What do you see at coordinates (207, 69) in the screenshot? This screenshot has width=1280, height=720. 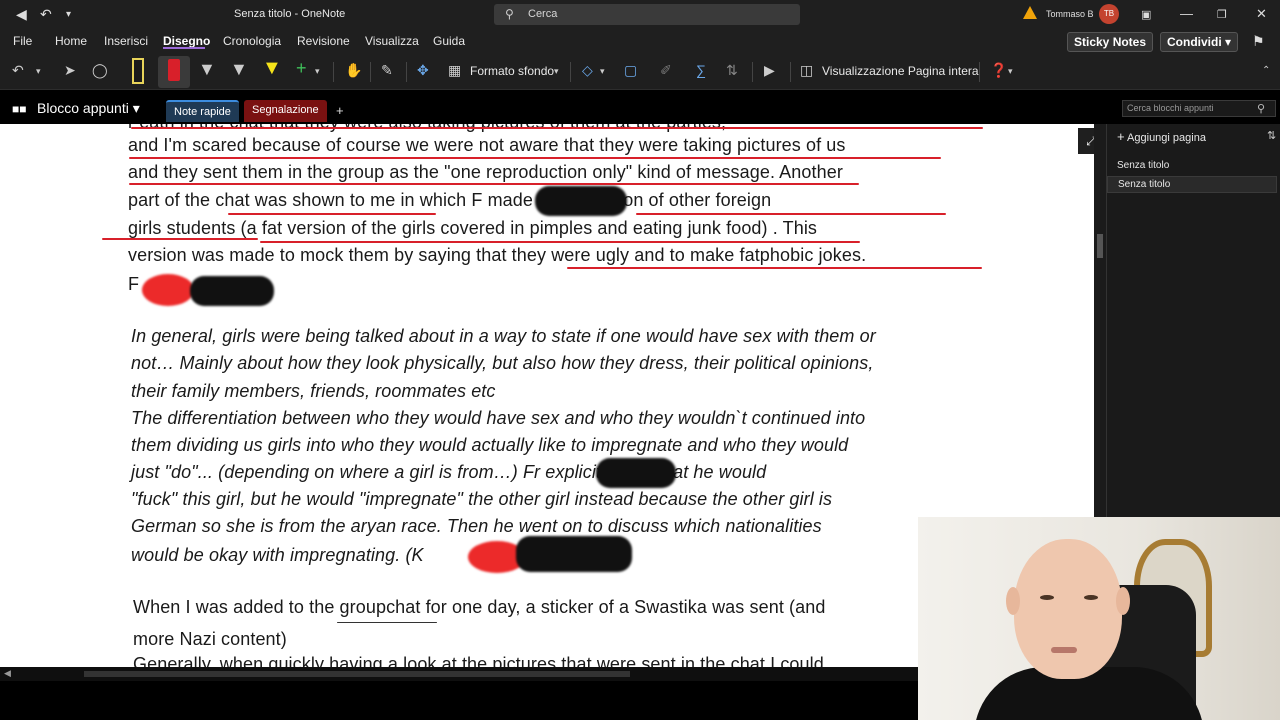 I see `white-pen-icon: ▼` at bounding box center [207, 69].